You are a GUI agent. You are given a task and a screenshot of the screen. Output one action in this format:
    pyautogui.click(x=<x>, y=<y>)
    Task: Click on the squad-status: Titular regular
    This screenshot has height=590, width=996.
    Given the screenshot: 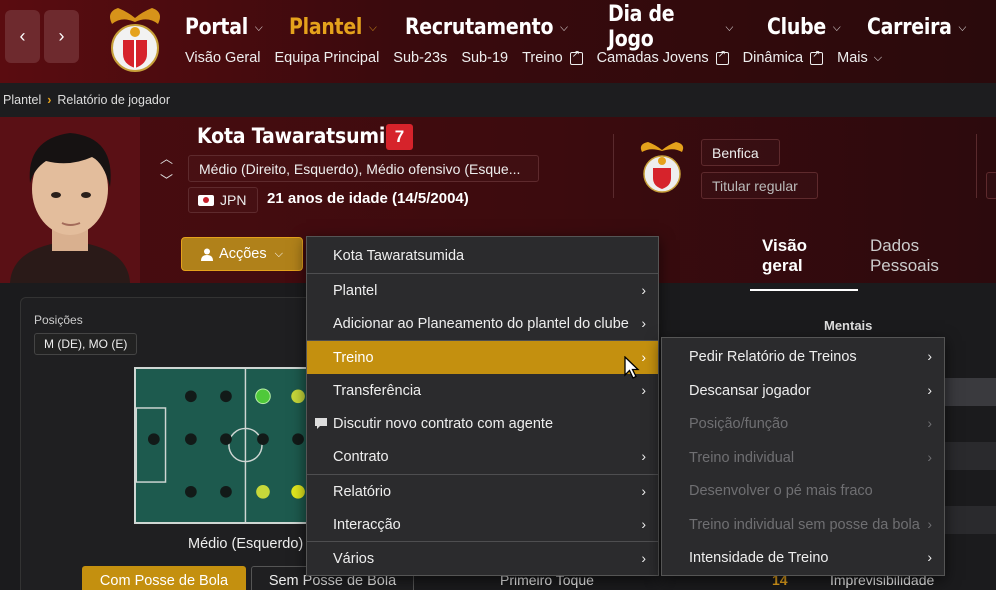 What is the action you would take?
    pyautogui.click(x=759, y=185)
    